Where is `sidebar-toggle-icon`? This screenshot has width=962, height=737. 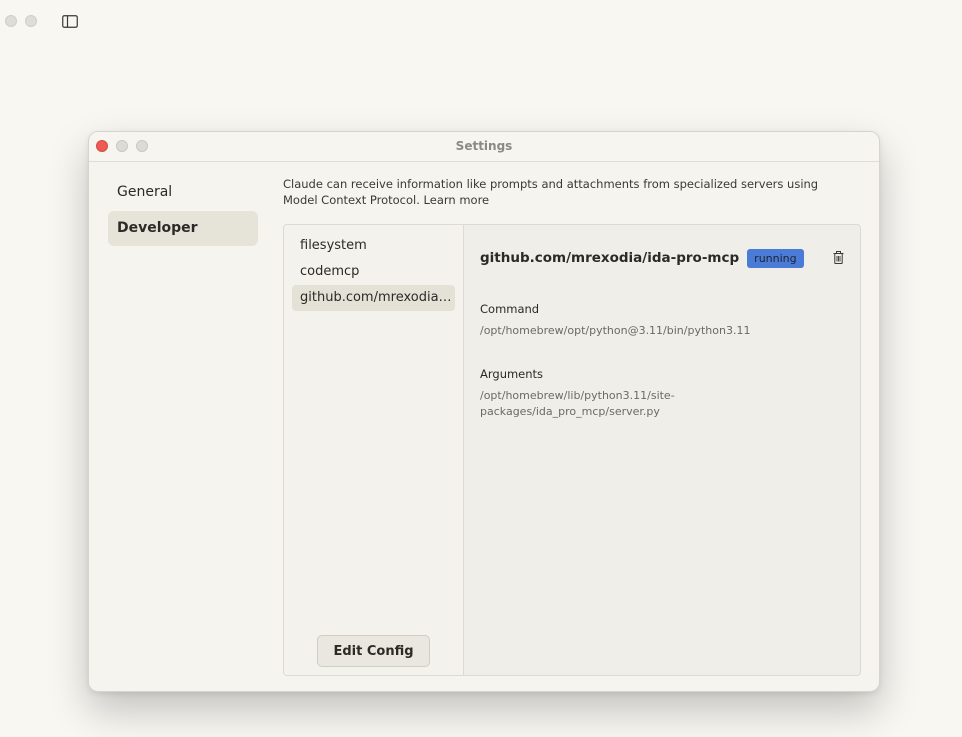
sidebar-toggle-icon is located at coordinates (70, 21).